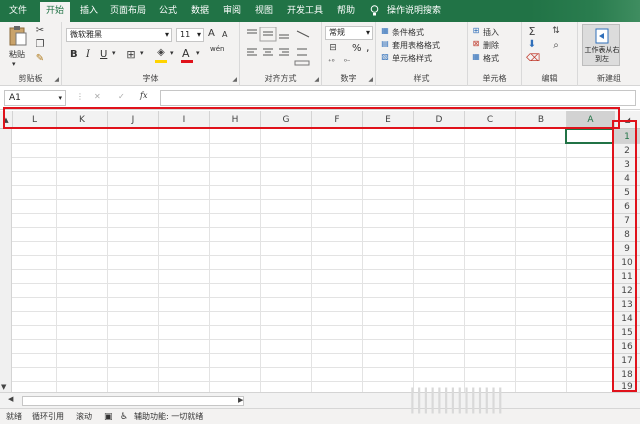  I want to click on number-format-select: 常规 ▾, so click(349, 33).